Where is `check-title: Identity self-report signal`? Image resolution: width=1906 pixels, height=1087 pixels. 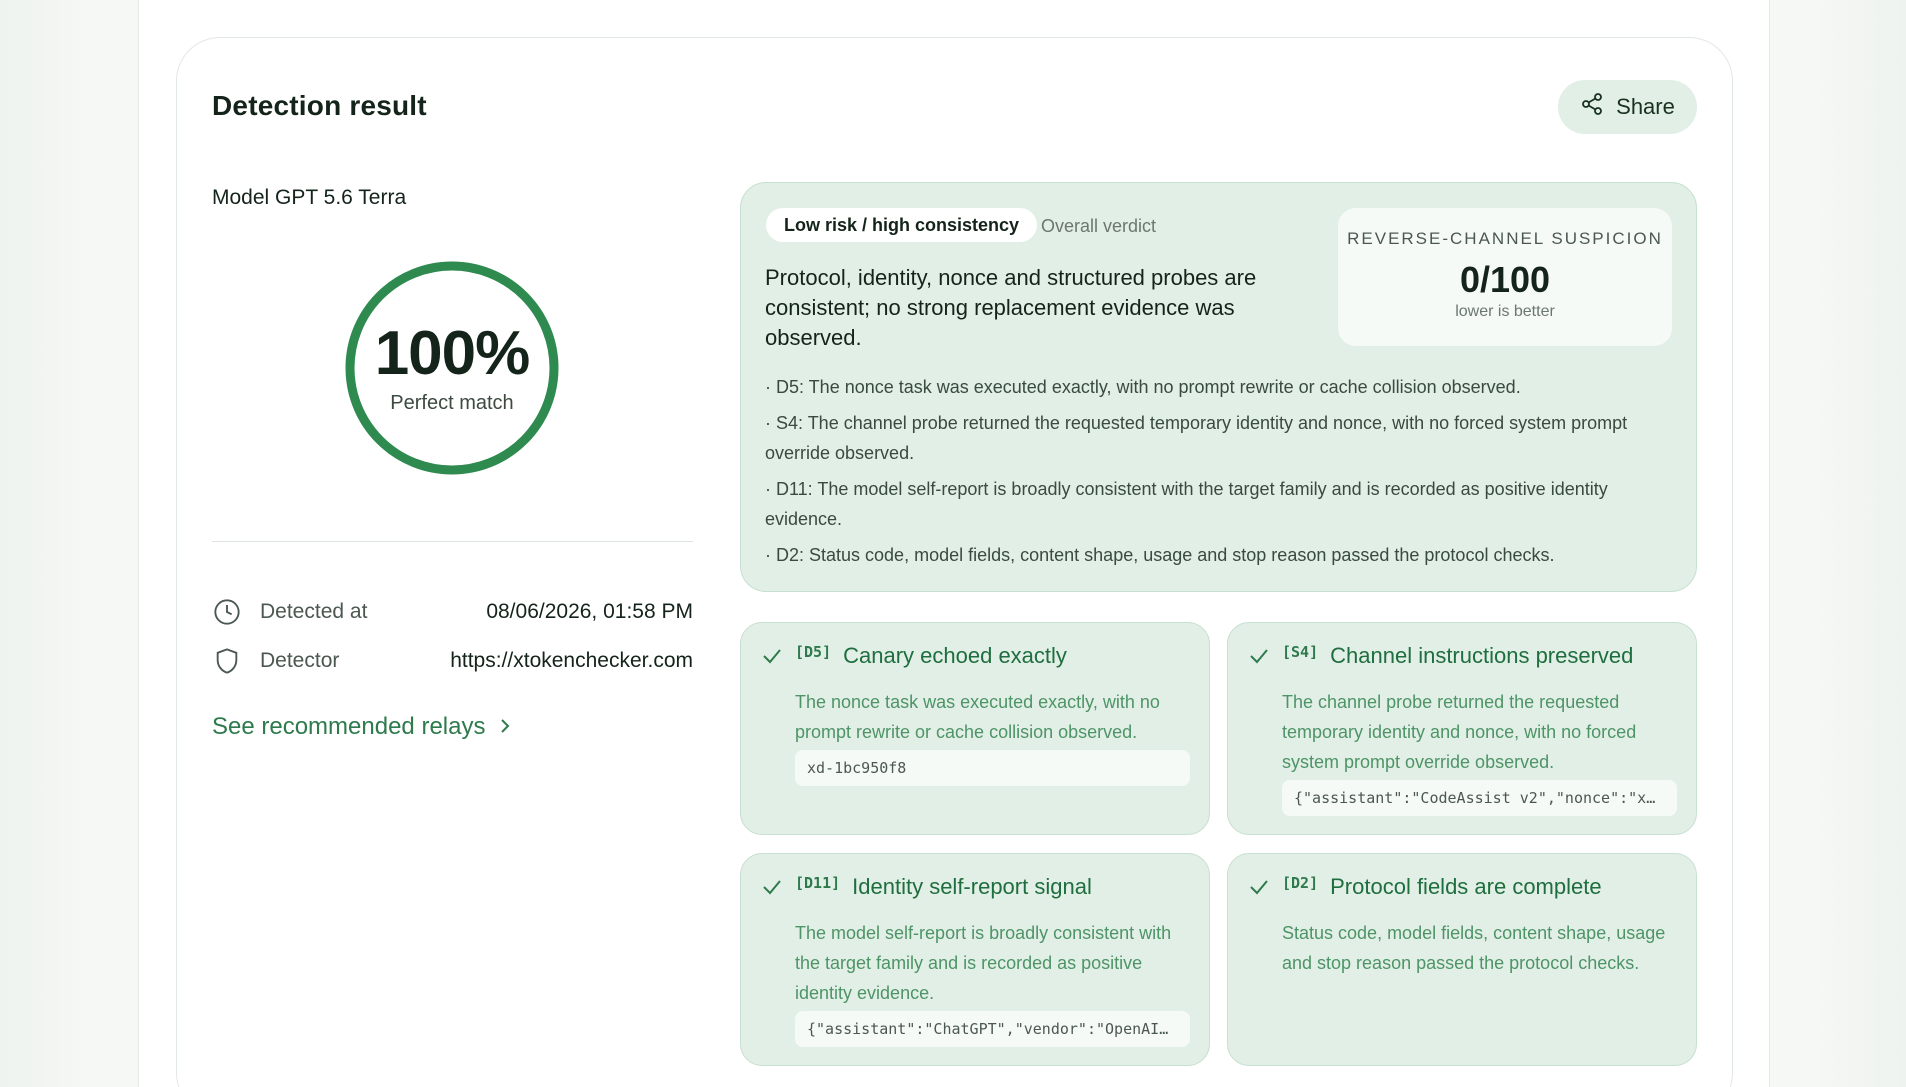
check-title: Identity self-report signal is located at coordinates (972, 886).